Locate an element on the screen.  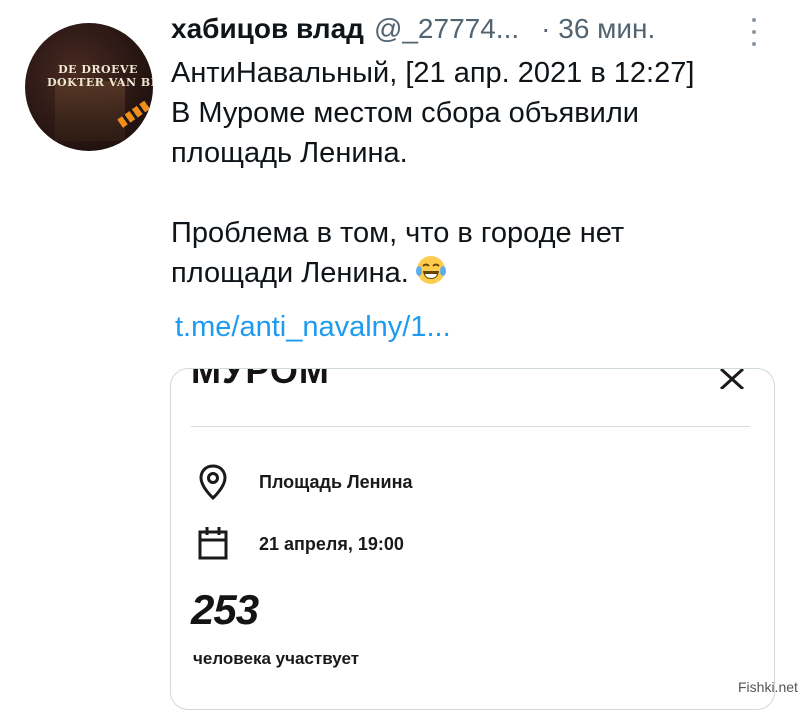
crying-laughing-emoji-icon is located at coordinates (430, 270).